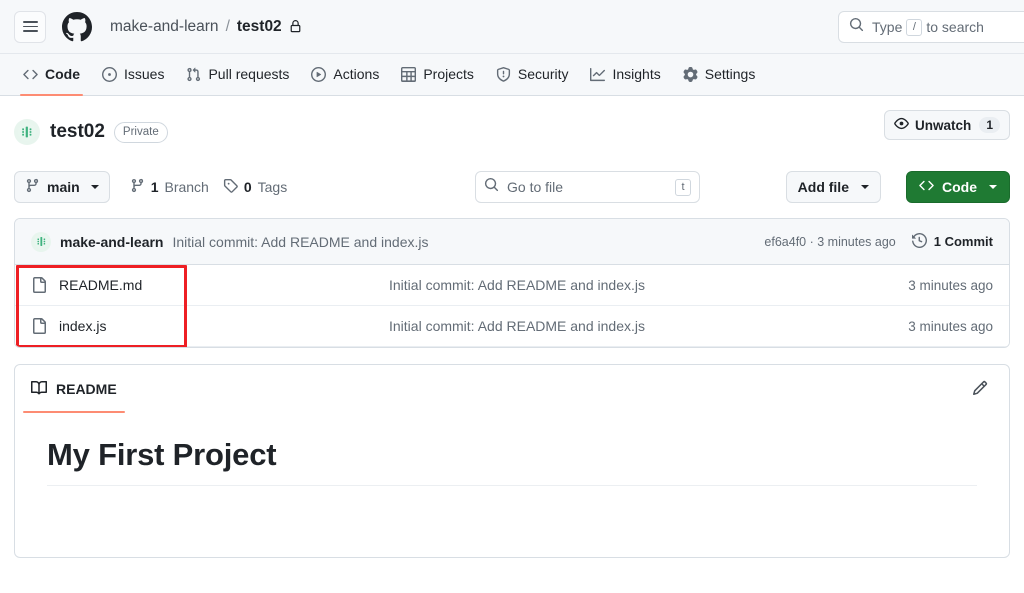 The width and height of the screenshot is (1024, 593). Describe the element at coordinates (272, 187) in the screenshot. I see `tag-count-label: Tags` at that location.